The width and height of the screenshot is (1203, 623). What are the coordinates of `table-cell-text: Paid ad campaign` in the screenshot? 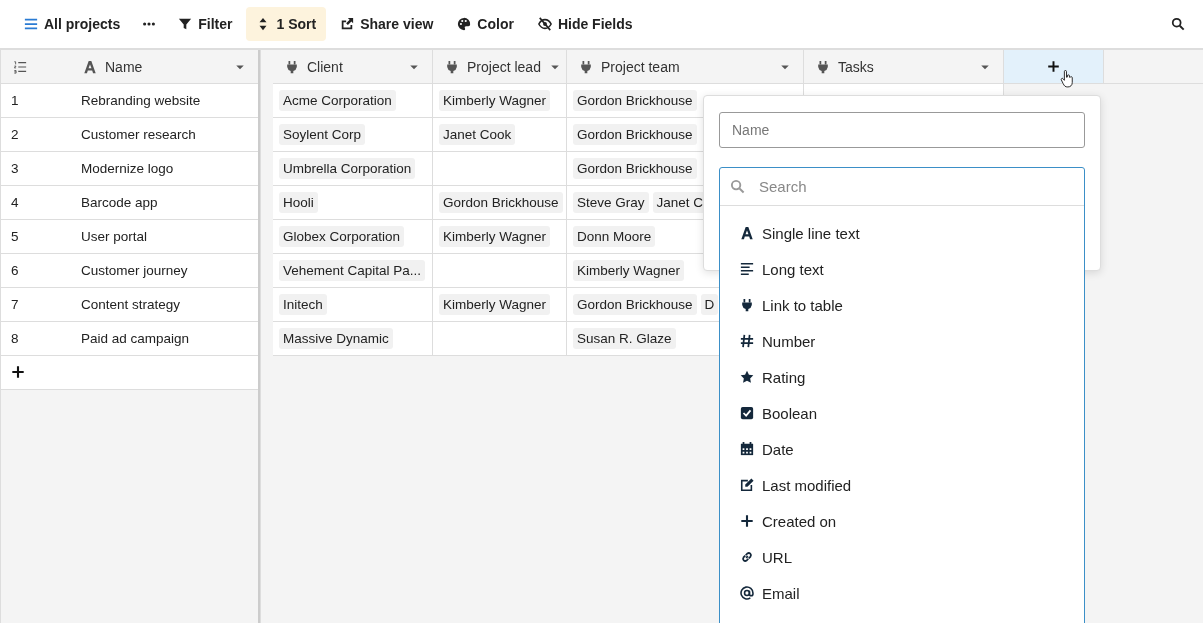 It's located at (135, 339).